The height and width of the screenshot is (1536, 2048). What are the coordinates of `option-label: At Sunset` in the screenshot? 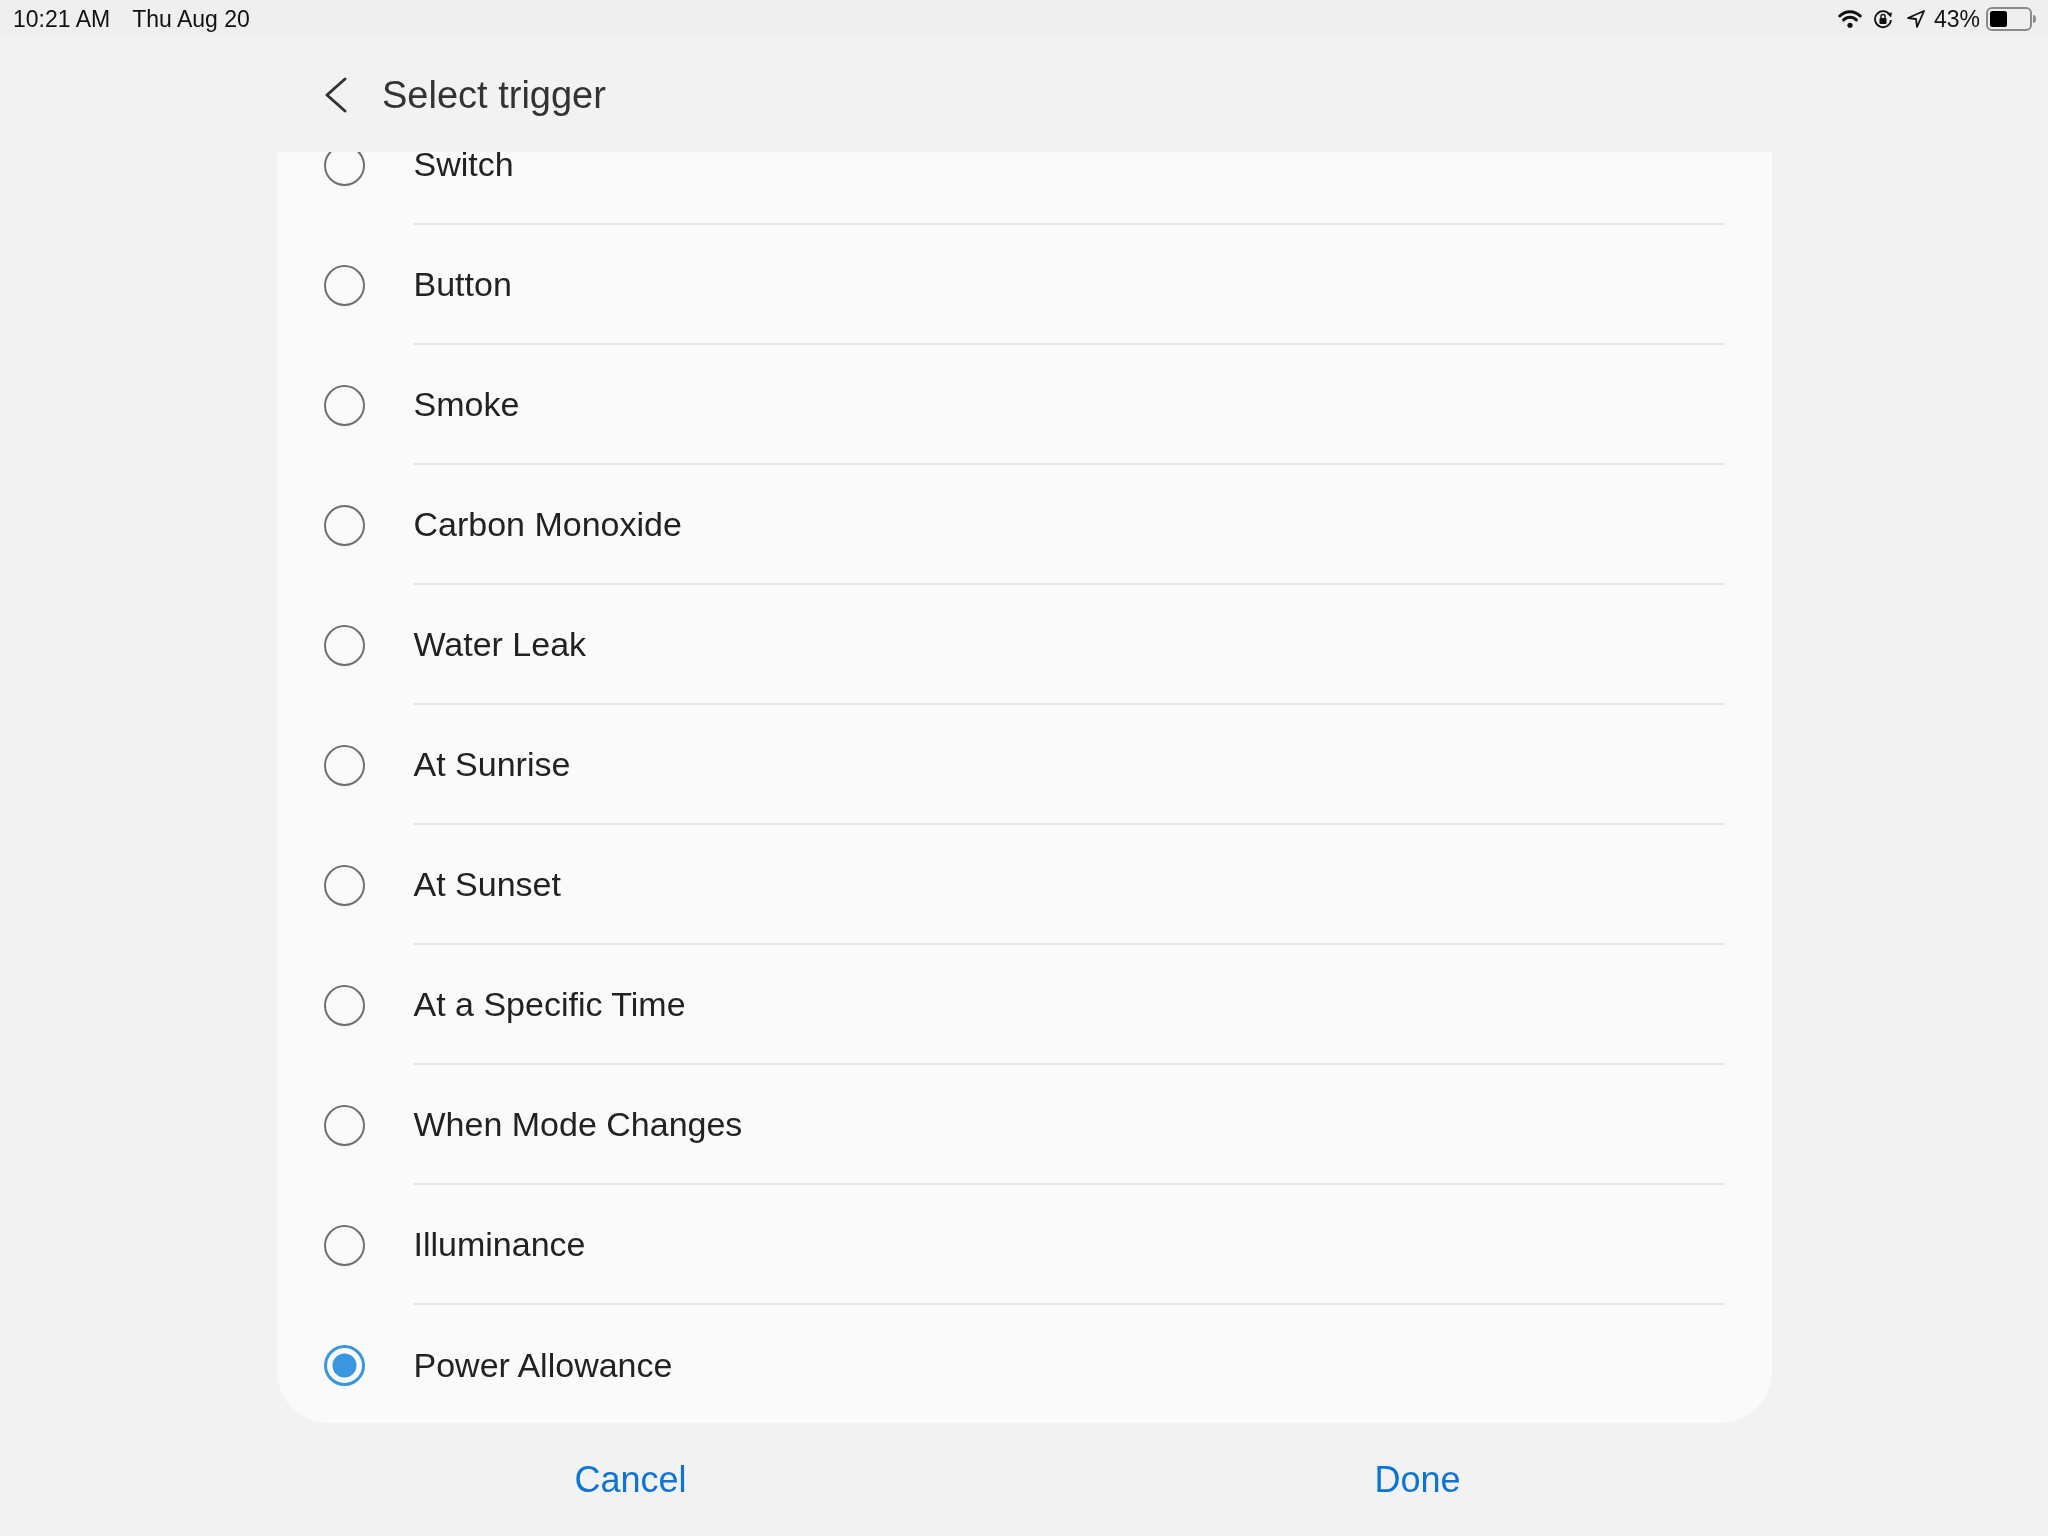 It's located at (487, 884).